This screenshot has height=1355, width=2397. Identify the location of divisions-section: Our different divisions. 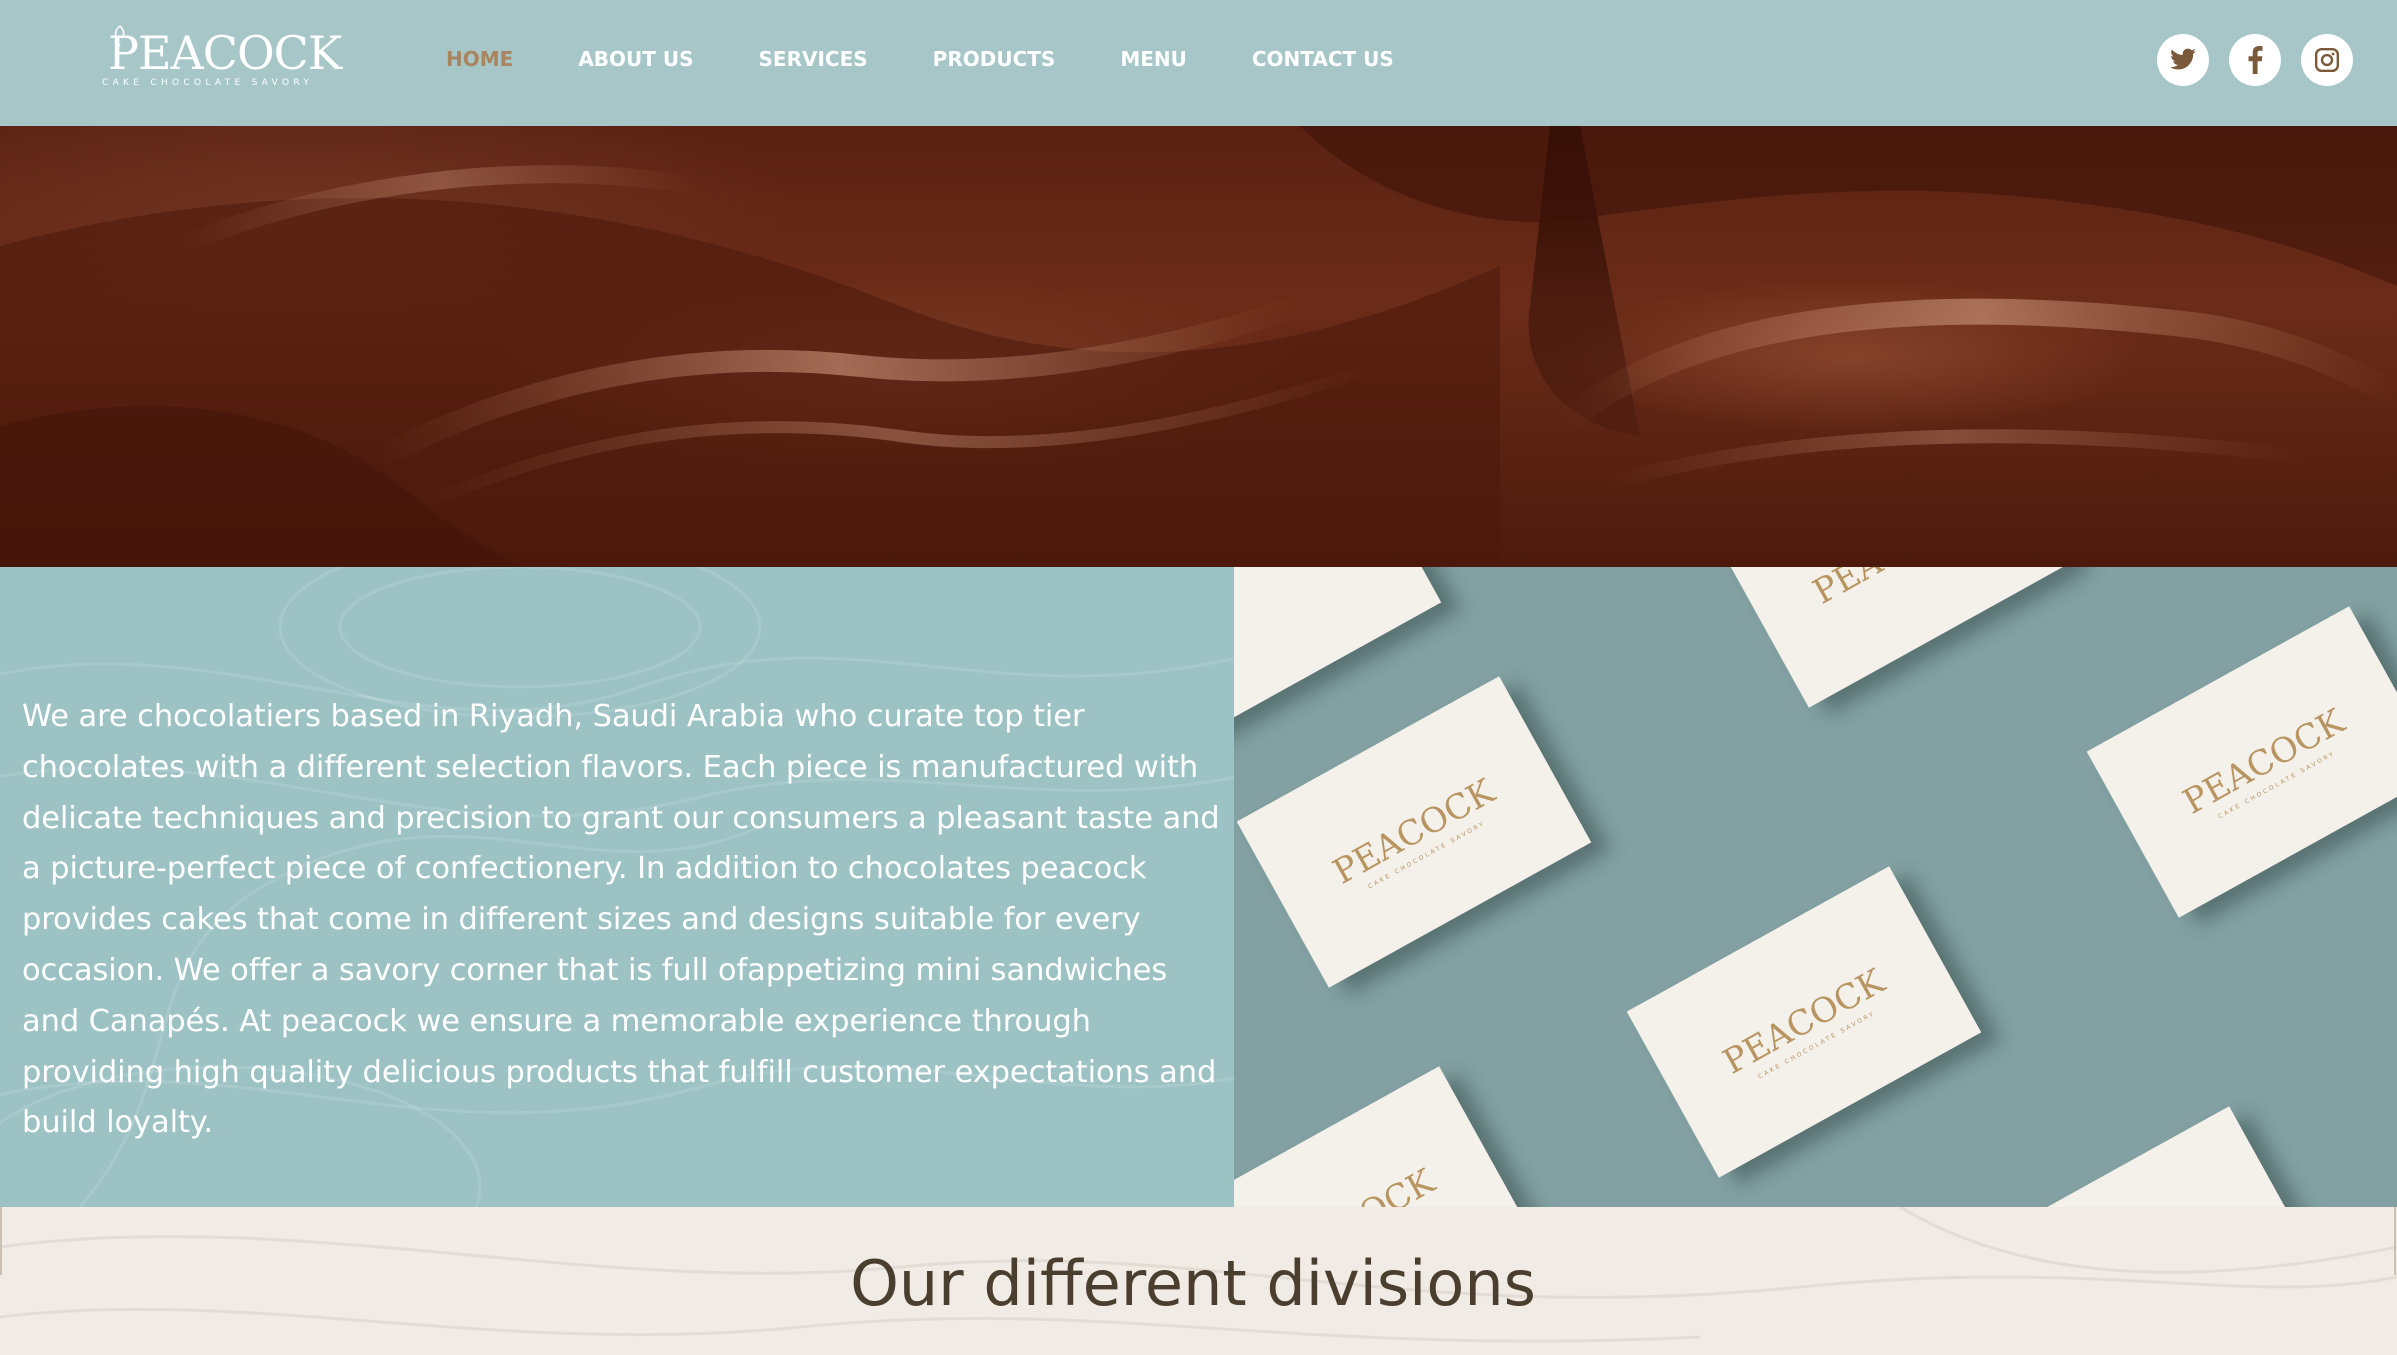
(1198, 1281).